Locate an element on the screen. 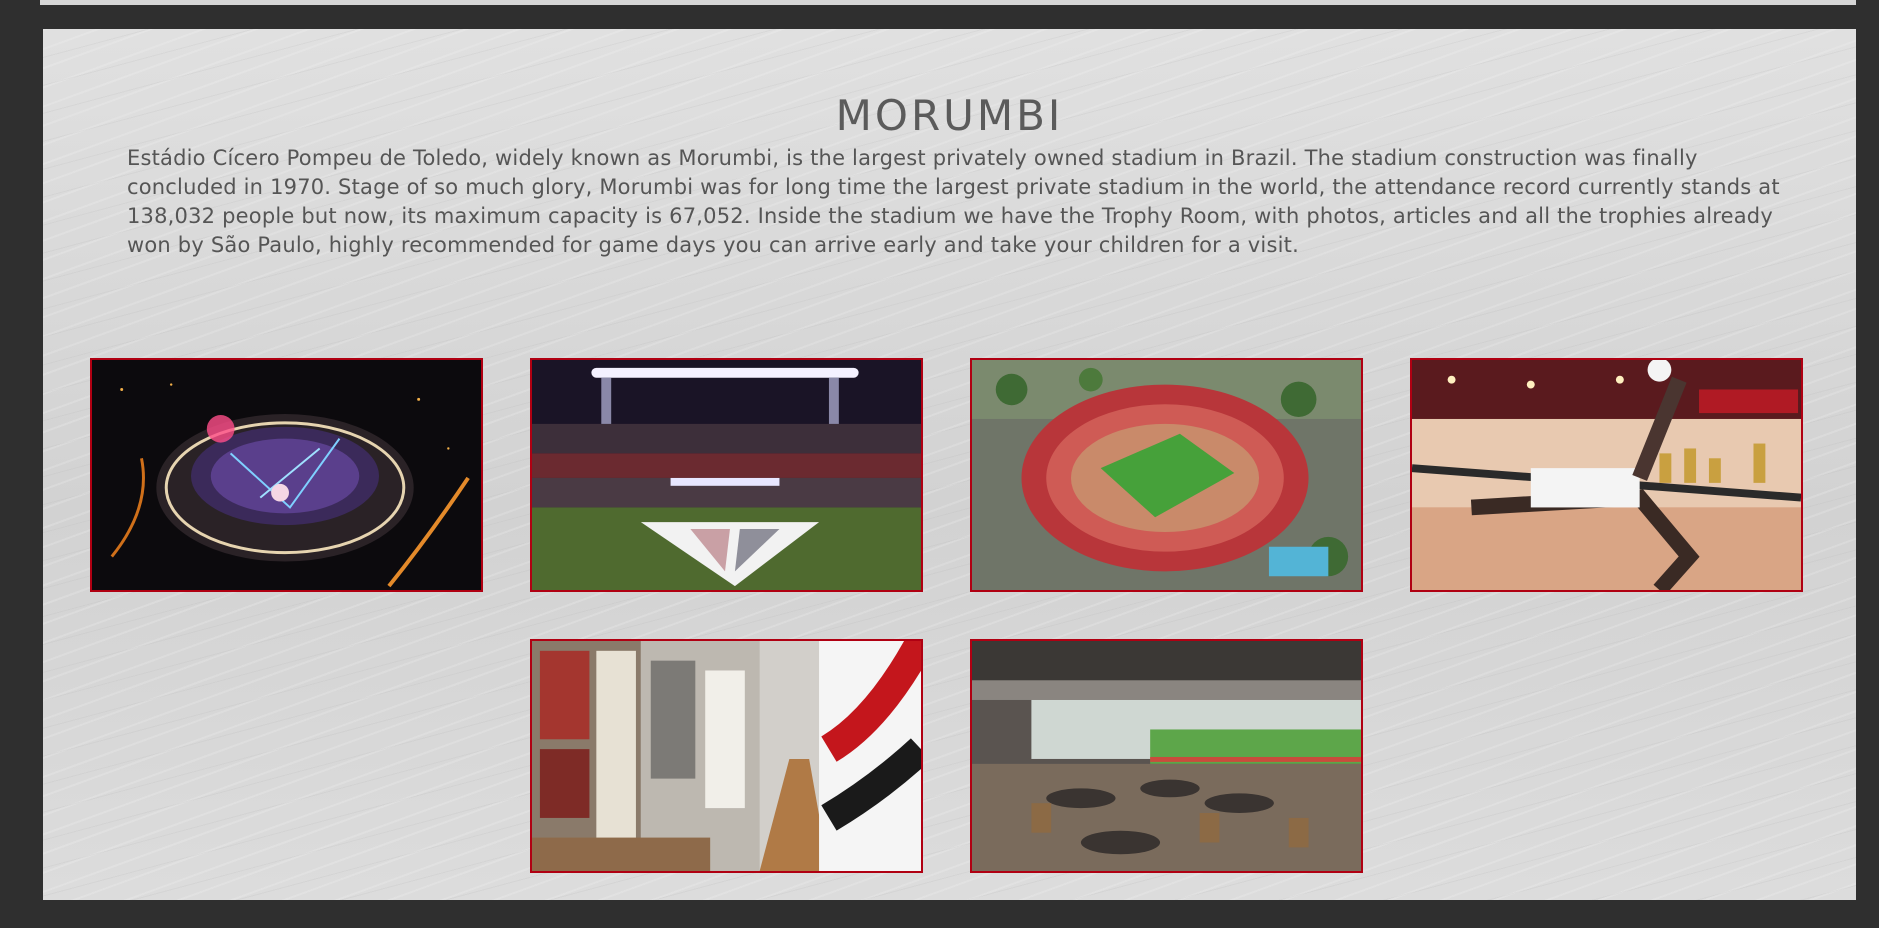 The image size is (1879, 928). stadium-floodlights-image is located at coordinates (726, 475).